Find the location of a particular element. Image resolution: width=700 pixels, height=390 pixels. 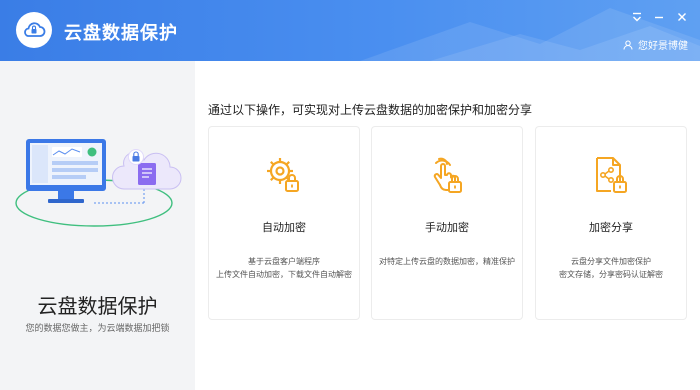

app-logo is located at coordinates (34, 30).